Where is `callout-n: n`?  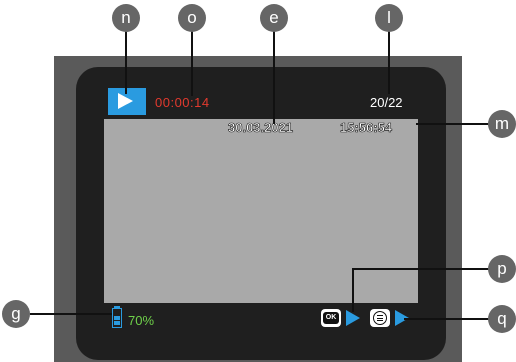
callout-n: n is located at coordinates (126, 18).